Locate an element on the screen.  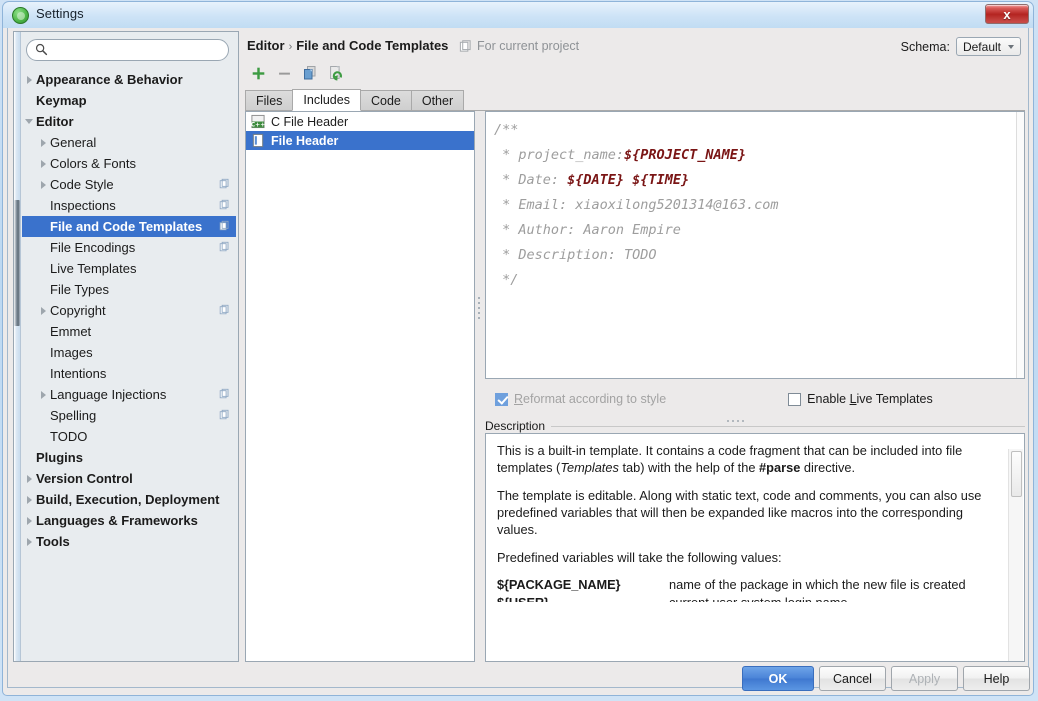
sidebar-item-label: Languages & Frameworks is located at coordinates (117, 520).